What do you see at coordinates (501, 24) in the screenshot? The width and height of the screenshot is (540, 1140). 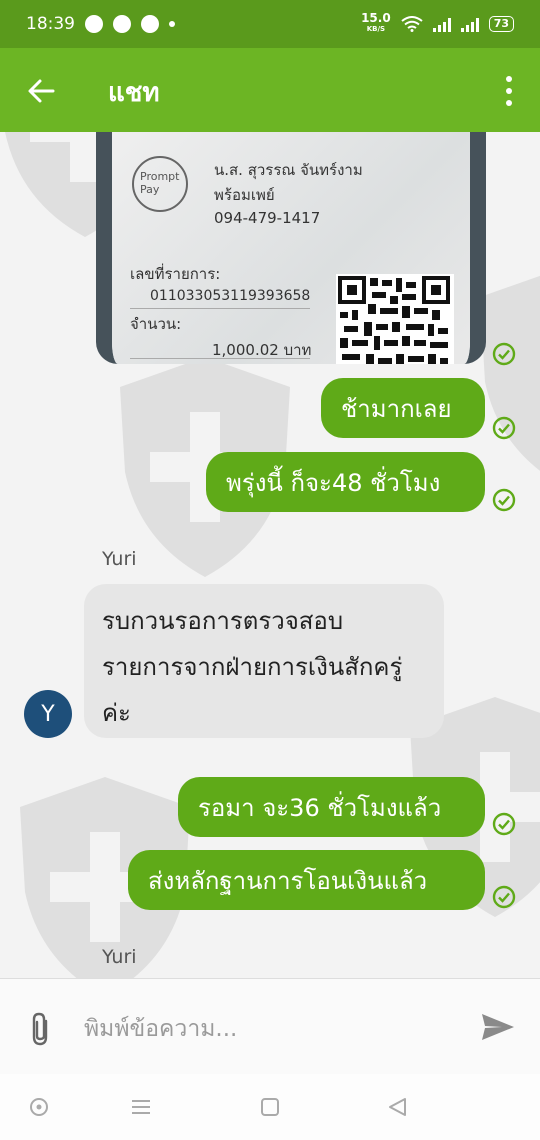 I see `battery-icon: 73` at bounding box center [501, 24].